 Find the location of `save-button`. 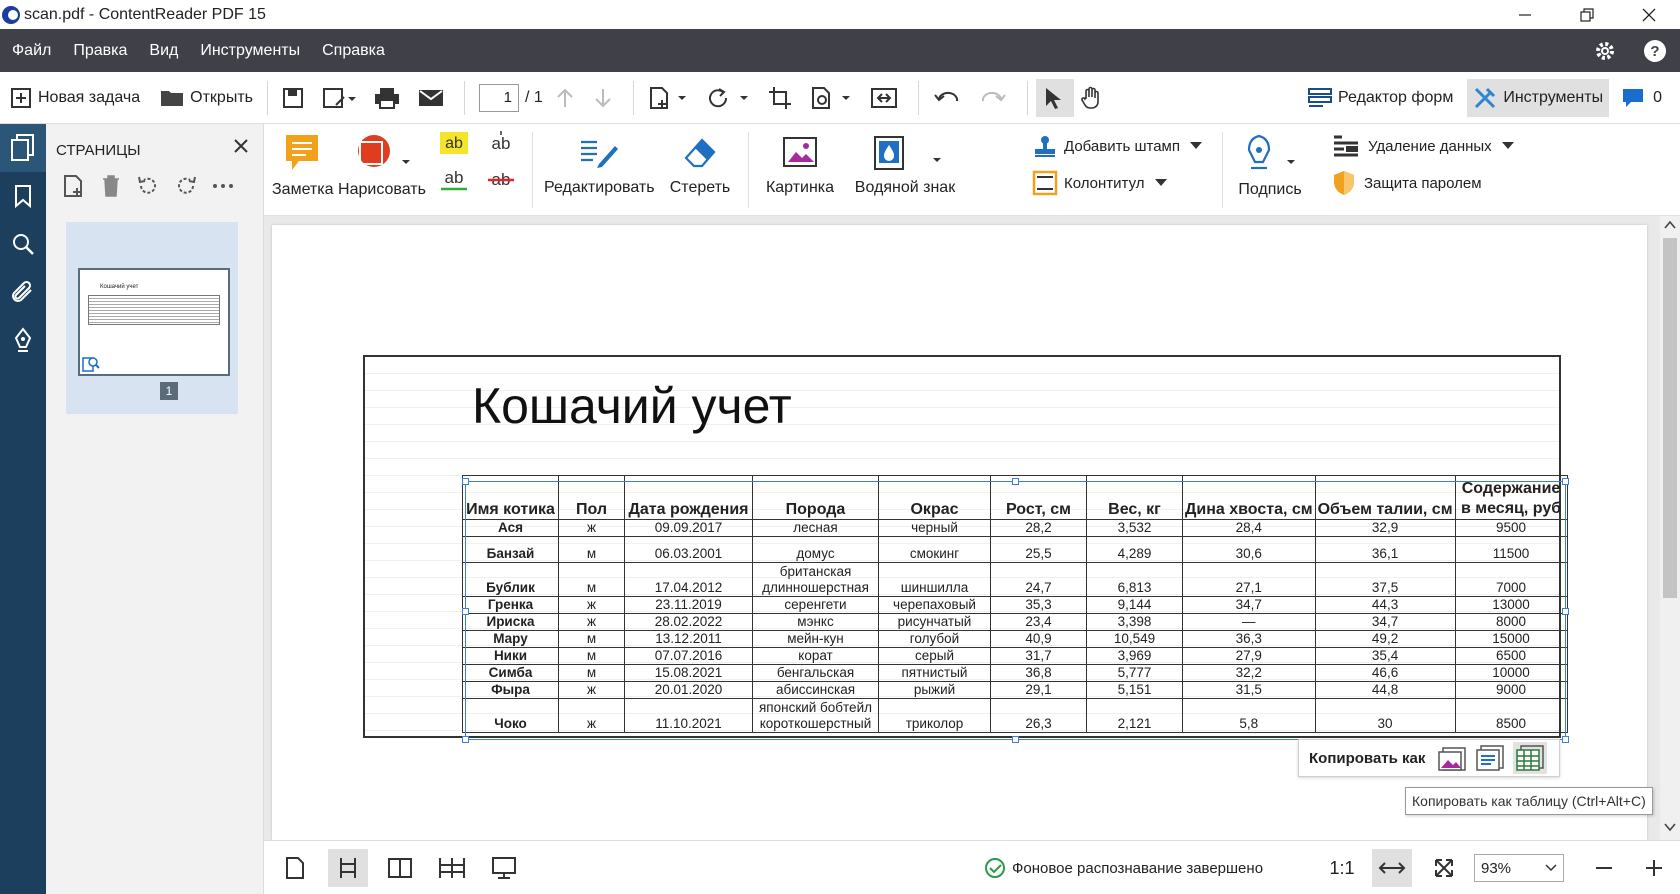

save-button is located at coordinates (296, 98).